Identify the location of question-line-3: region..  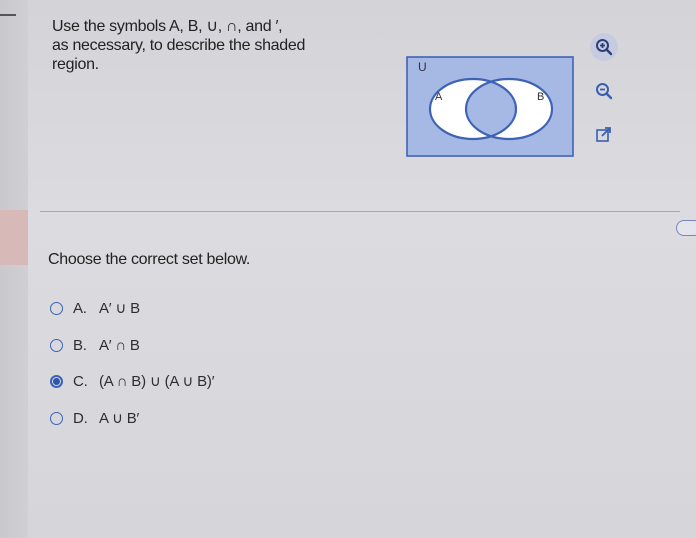
(75, 64).